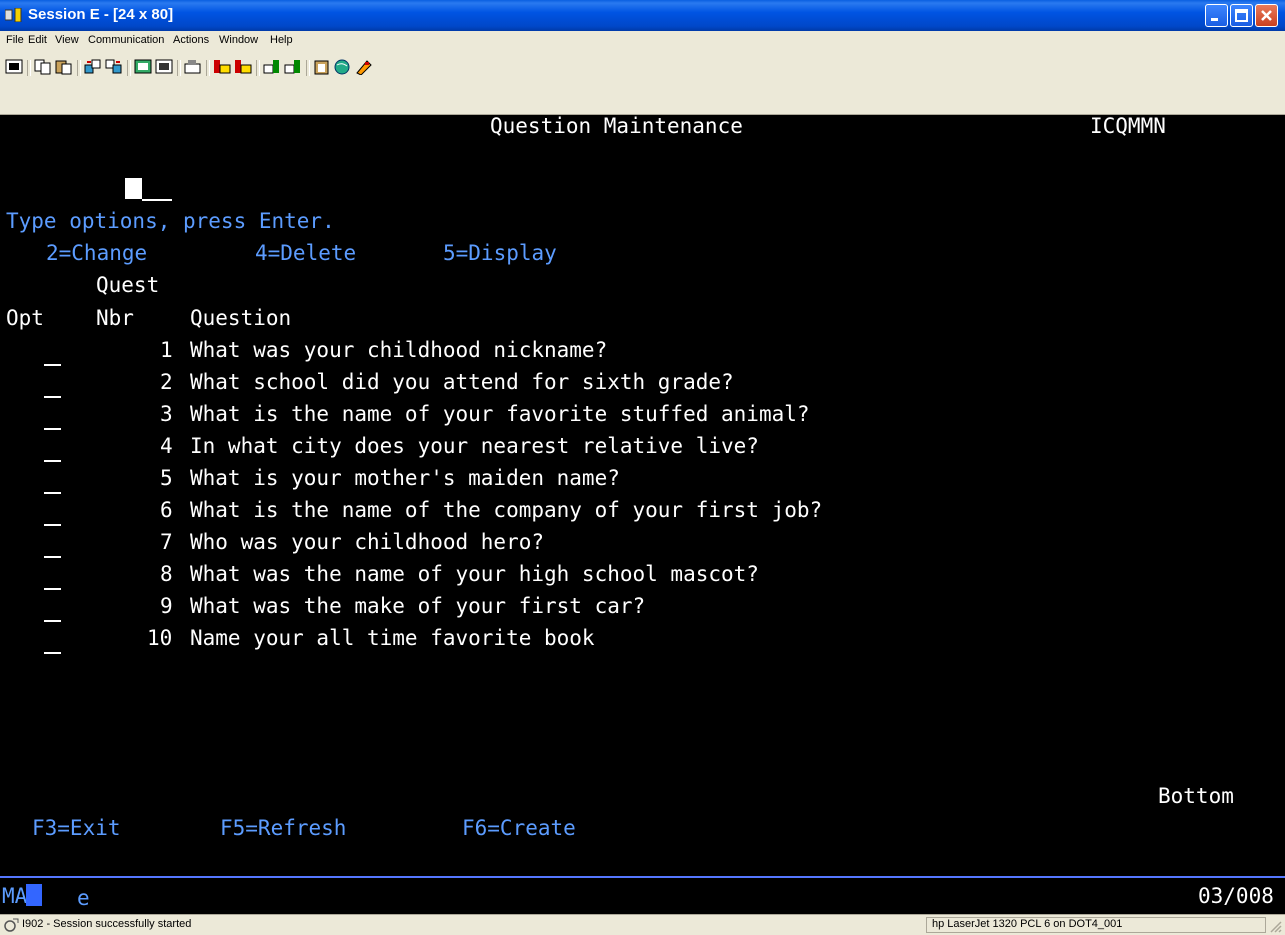 This screenshot has width=1285, height=935. I want to click on menu-file: File, so click(15, 40).